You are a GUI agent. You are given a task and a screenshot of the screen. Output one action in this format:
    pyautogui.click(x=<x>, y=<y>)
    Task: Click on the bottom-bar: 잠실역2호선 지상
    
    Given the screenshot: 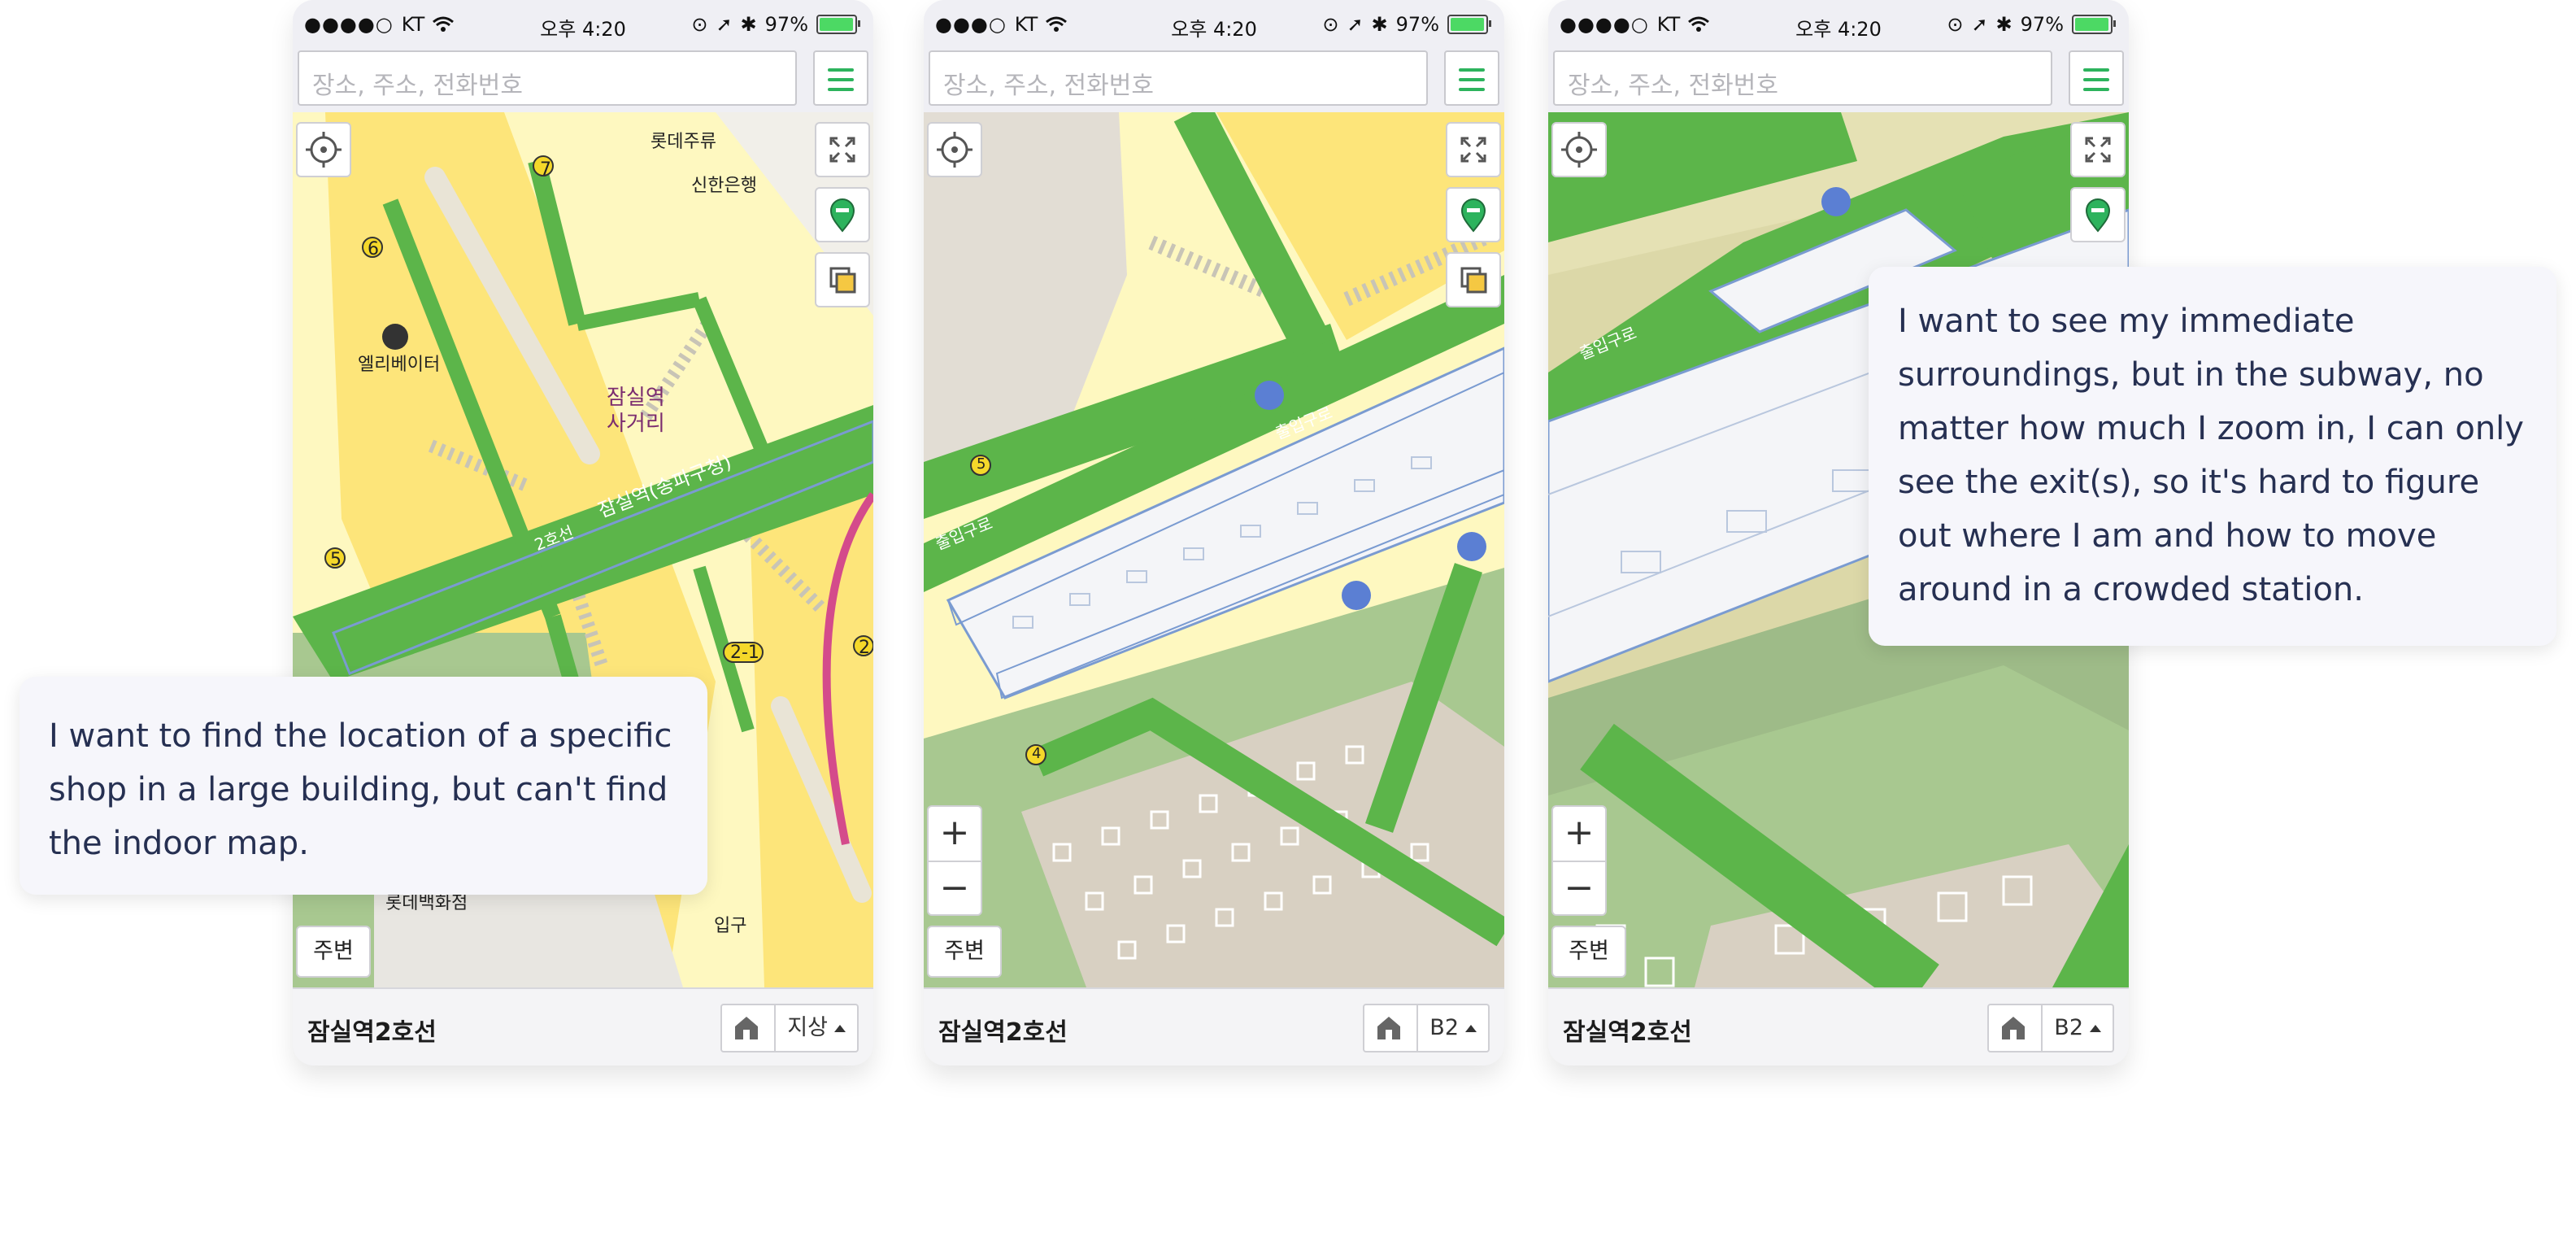 What is the action you would take?
    pyautogui.click(x=583, y=1026)
    